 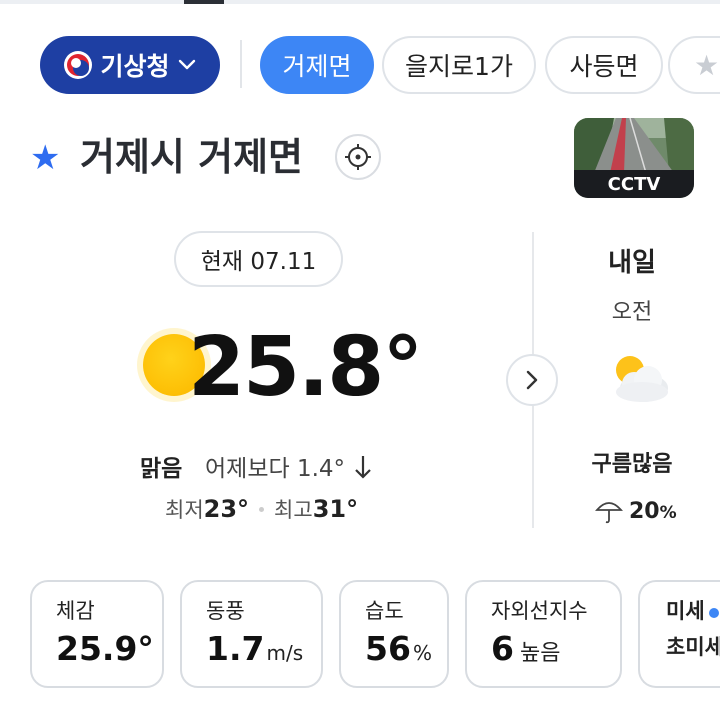 What do you see at coordinates (502, 648) in the screenshot?
I see `detail-value: 6` at bounding box center [502, 648].